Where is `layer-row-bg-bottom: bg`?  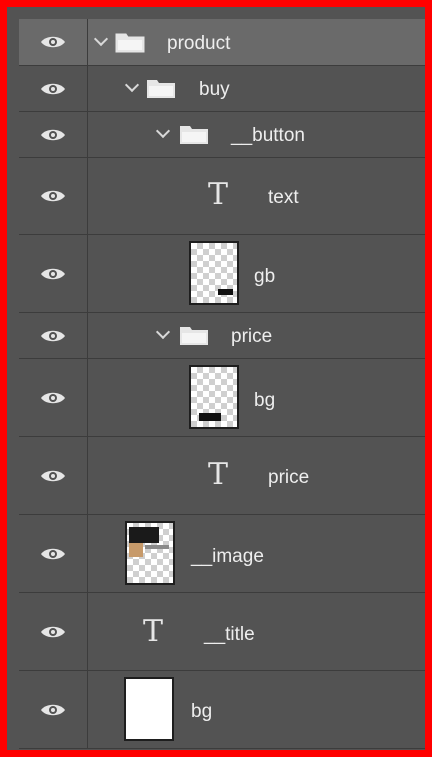 layer-row-bg-bottom: bg is located at coordinates (222, 710).